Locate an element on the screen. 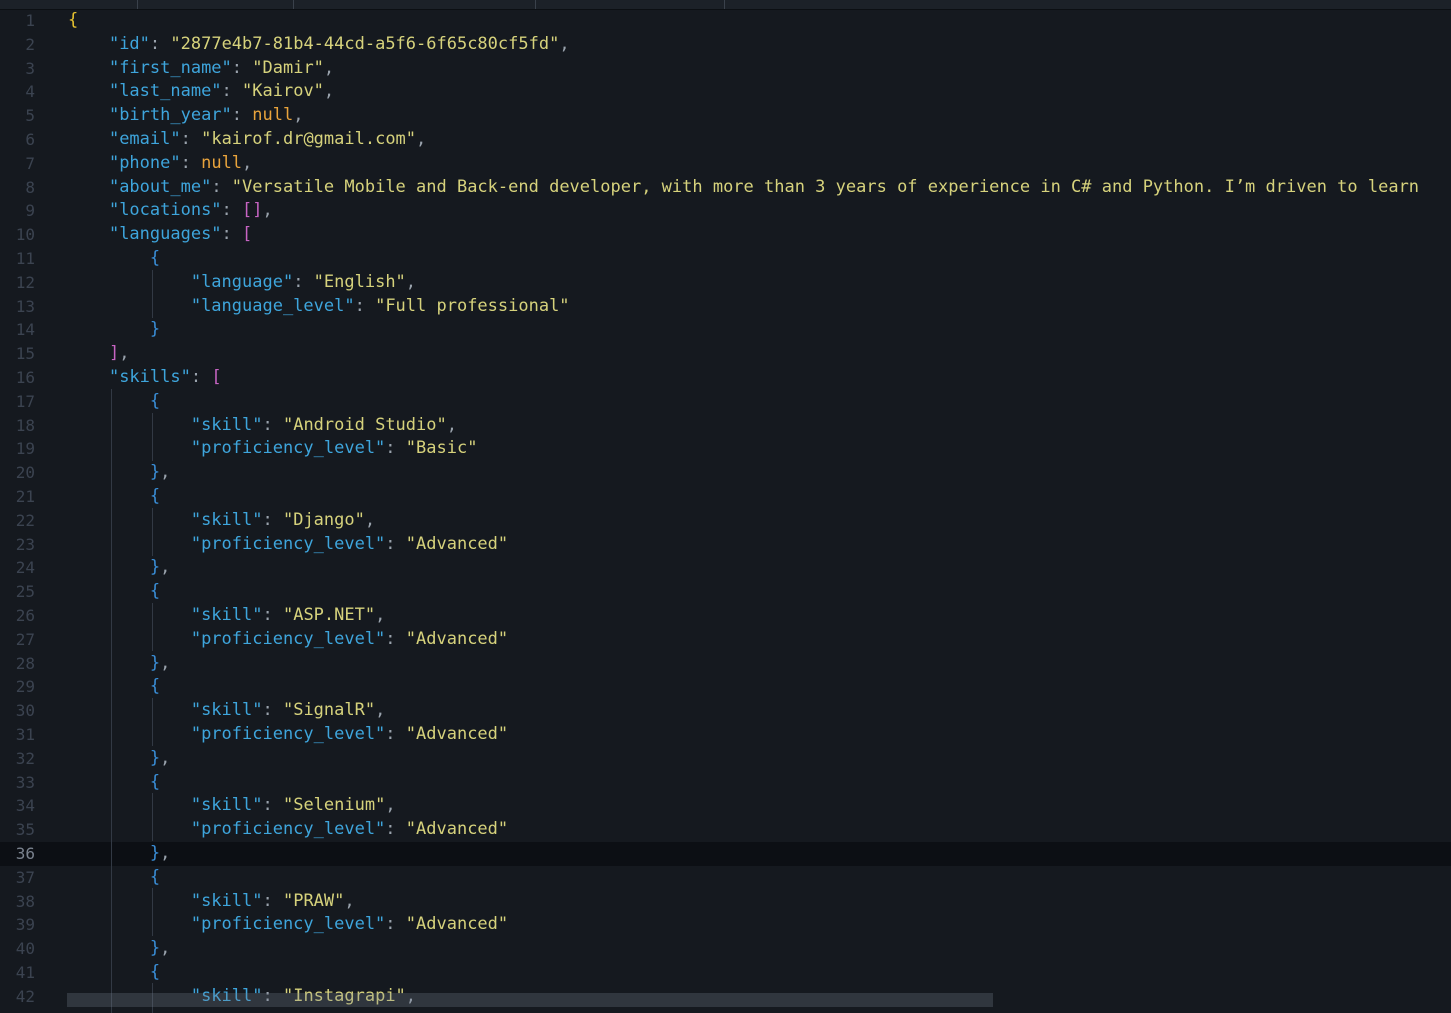  code-line: 12 "language": "English", is located at coordinates (725, 283).